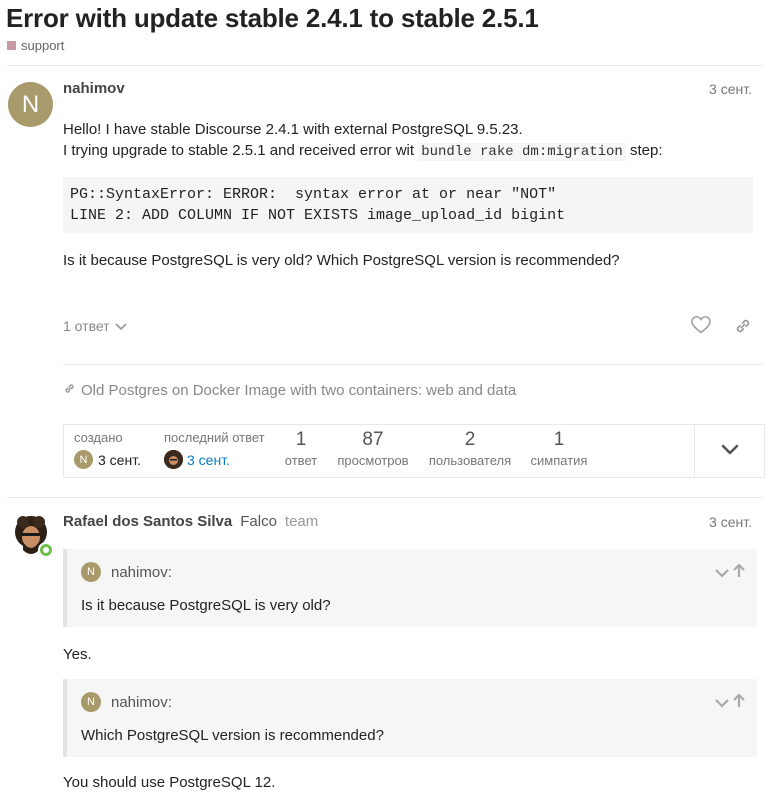  Describe the element at coordinates (208, 459) in the screenshot. I see `last-reply-date: 3 сент.` at that location.